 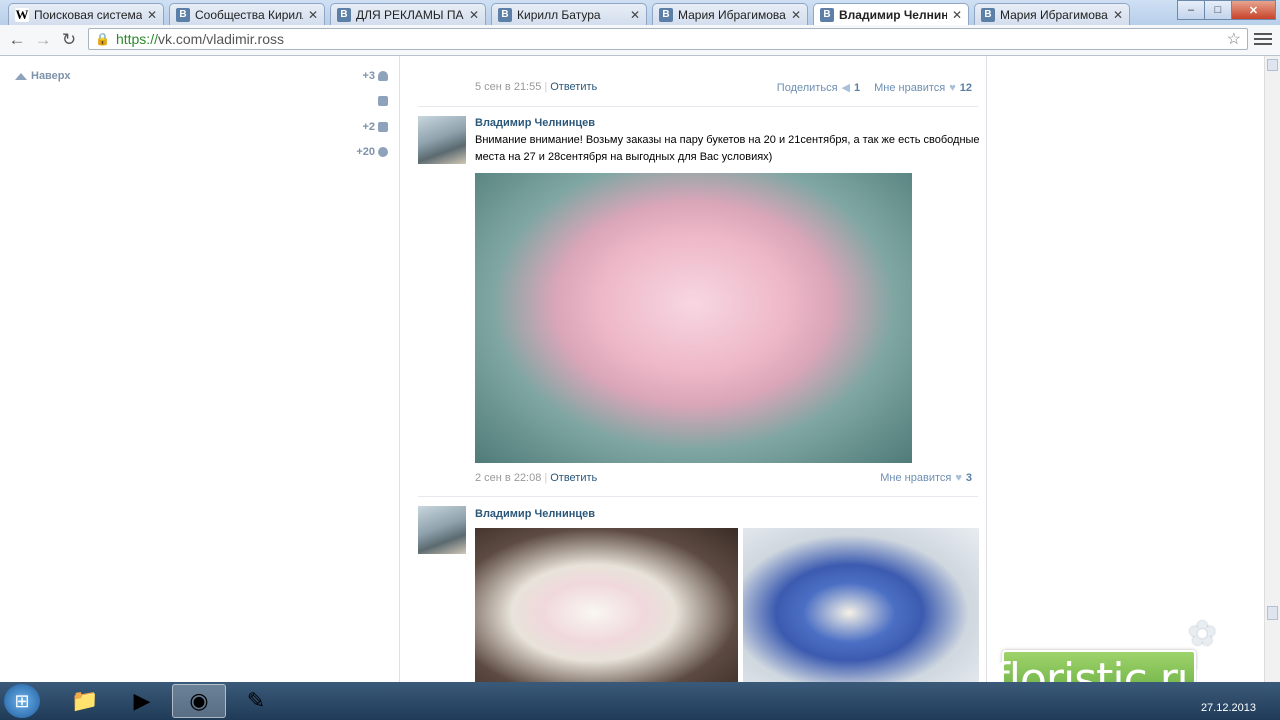 I want to click on tab-2: В Сообщества Кирилл ✕, so click(x=247, y=14).